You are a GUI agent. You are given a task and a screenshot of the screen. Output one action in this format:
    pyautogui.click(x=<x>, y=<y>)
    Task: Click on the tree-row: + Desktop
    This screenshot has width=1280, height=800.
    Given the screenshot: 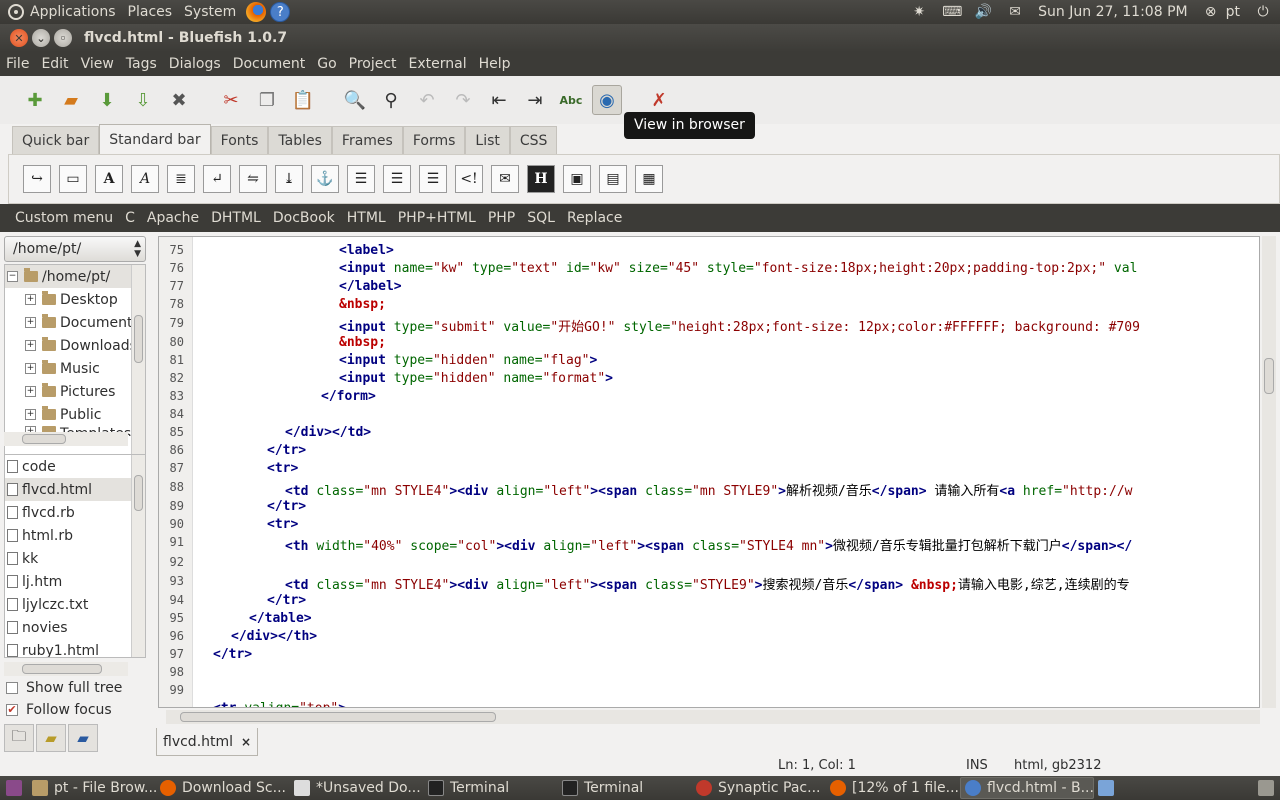 What is the action you would take?
    pyautogui.click(x=75, y=299)
    